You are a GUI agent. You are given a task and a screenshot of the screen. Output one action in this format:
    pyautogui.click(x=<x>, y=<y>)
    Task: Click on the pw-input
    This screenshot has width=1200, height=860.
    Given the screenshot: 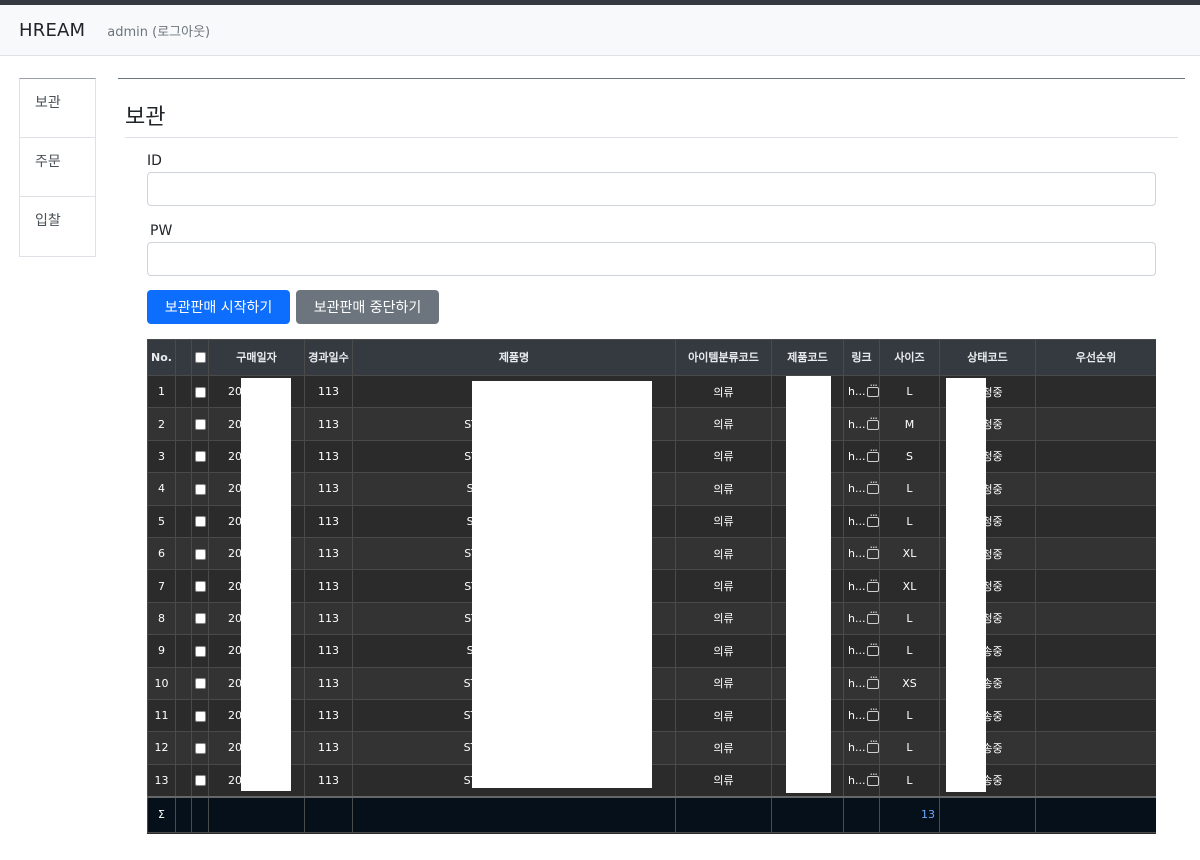 What is the action you would take?
    pyautogui.click(x=651, y=259)
    